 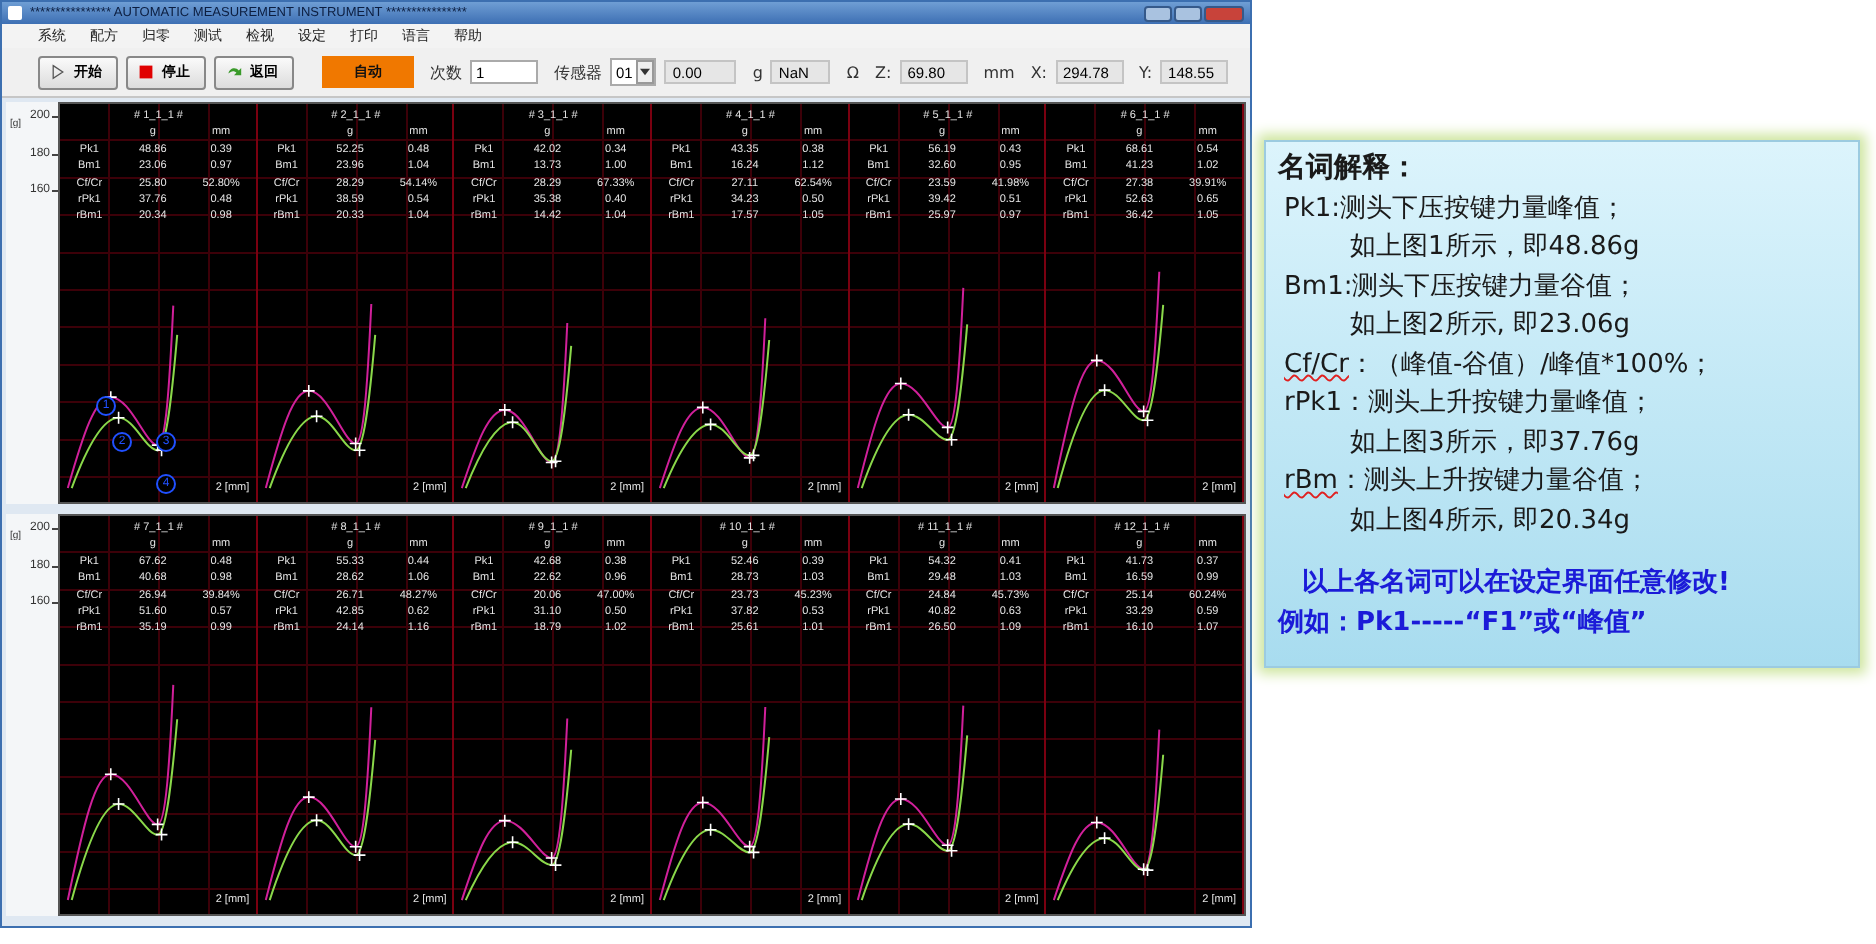 What do you see at coordinates (757, 72) in the screenshot?
I see `force-unit: g` at bounding box center [757, 72].